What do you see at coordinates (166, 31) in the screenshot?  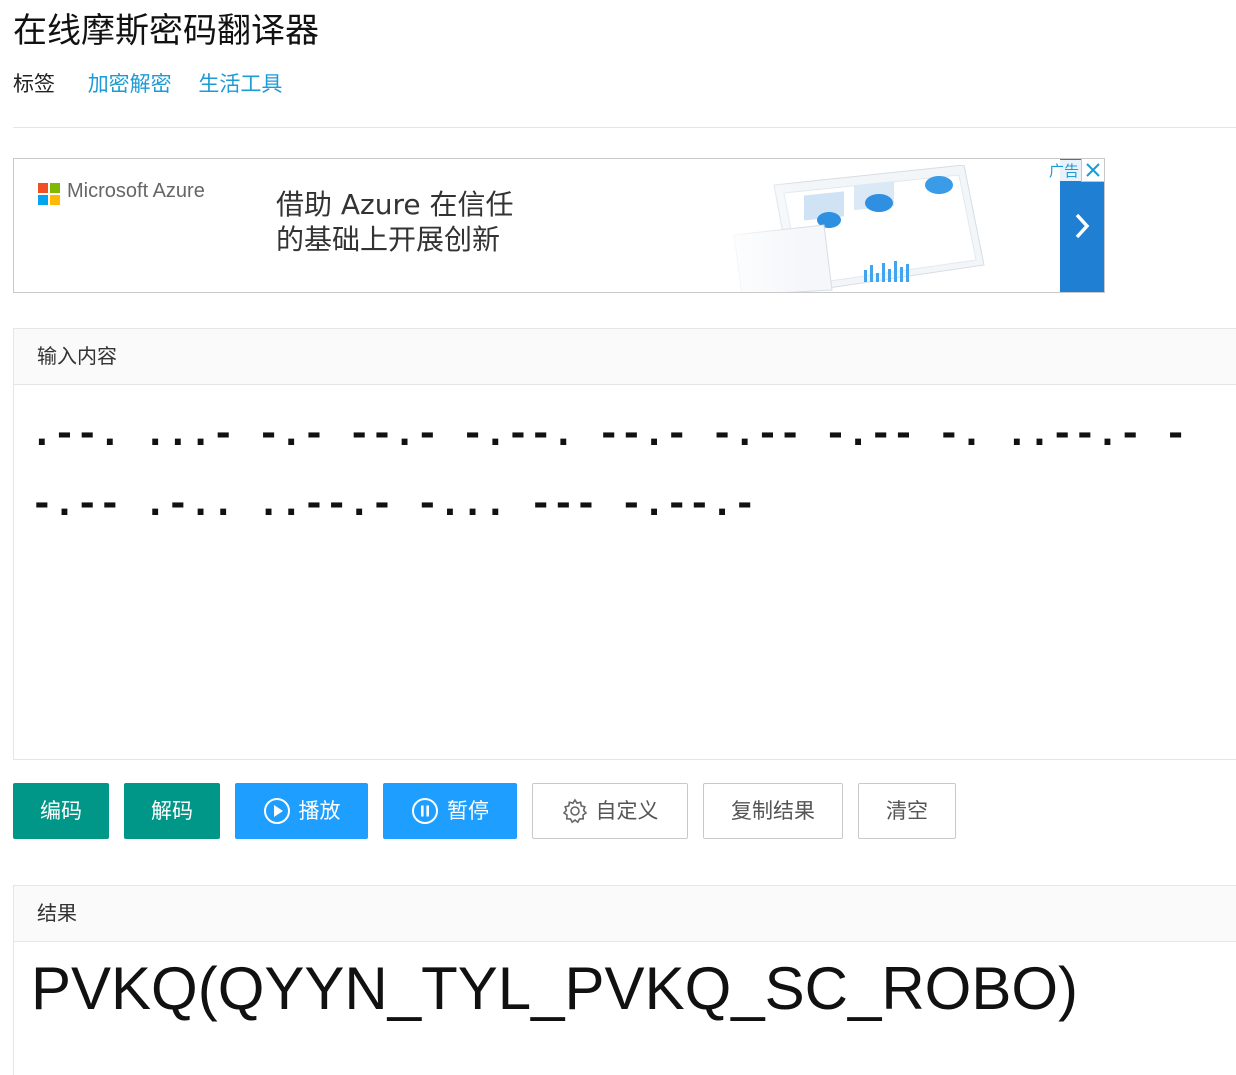 I see `page-title: 在线摩斯密码翻译器` at bounding box center [166, 31].